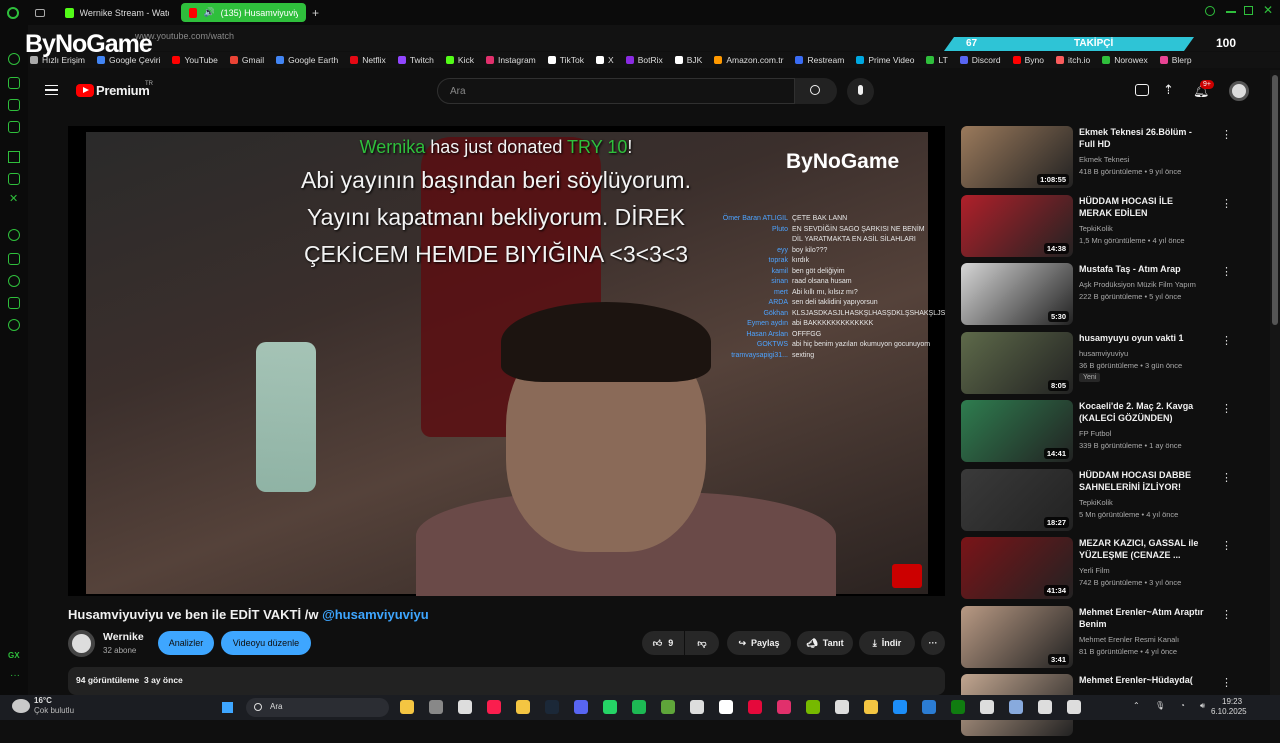  Describe the element at coordinates (871, 707) in the screenshot. I see `app-yellow-icon` at that location.